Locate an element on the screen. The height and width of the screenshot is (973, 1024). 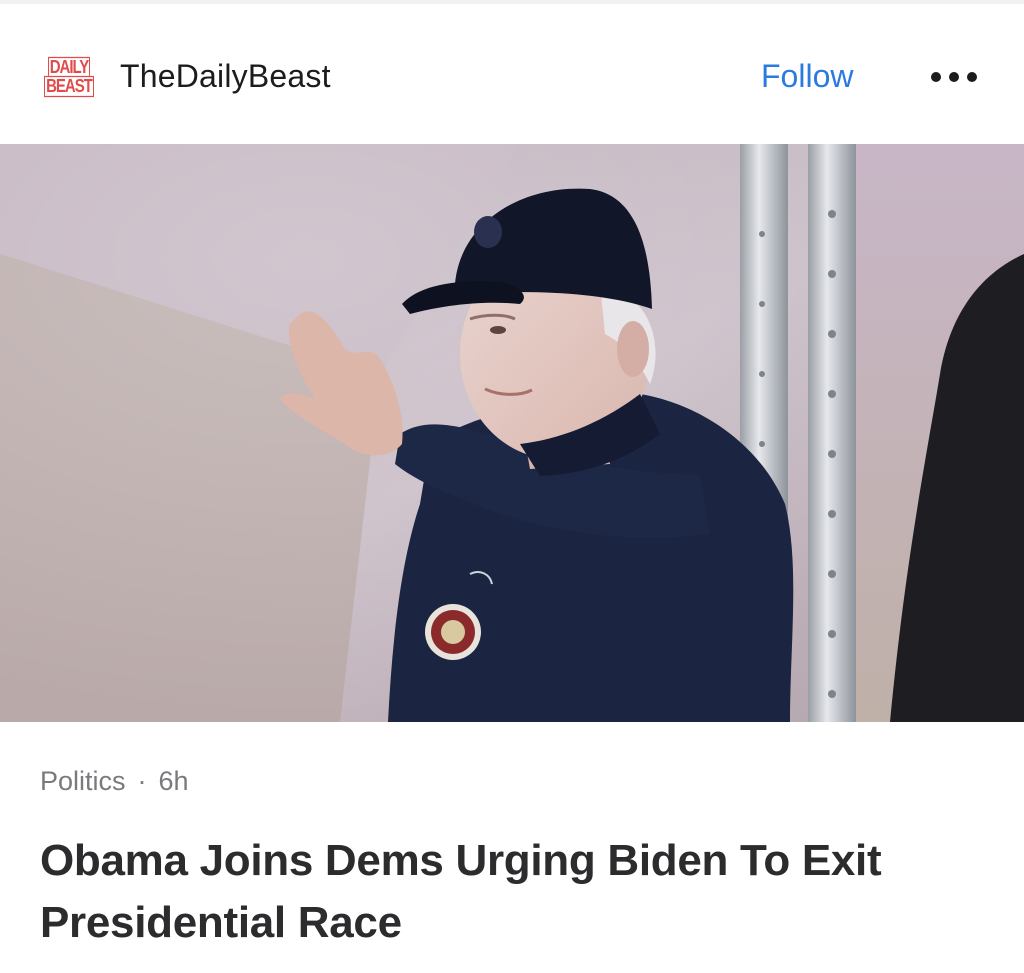
article-meta: Politics · 6h is located at coordinates (114, 781).